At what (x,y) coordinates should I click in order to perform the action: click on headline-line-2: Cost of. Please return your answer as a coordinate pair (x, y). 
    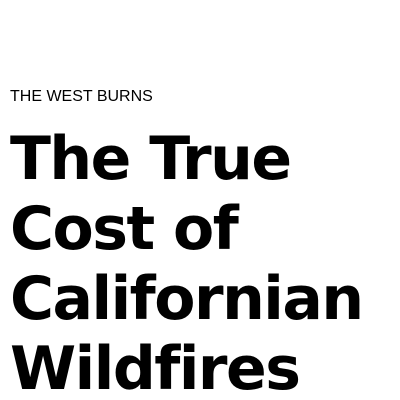
    Looking at the image, I should click on (124, 229).